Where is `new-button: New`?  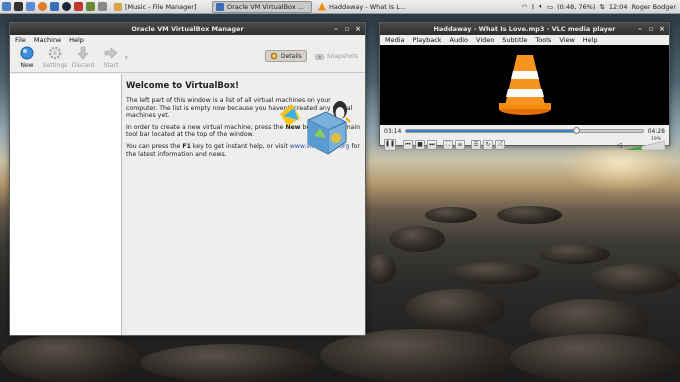
new-button: New is located at coordinates (27, 57).